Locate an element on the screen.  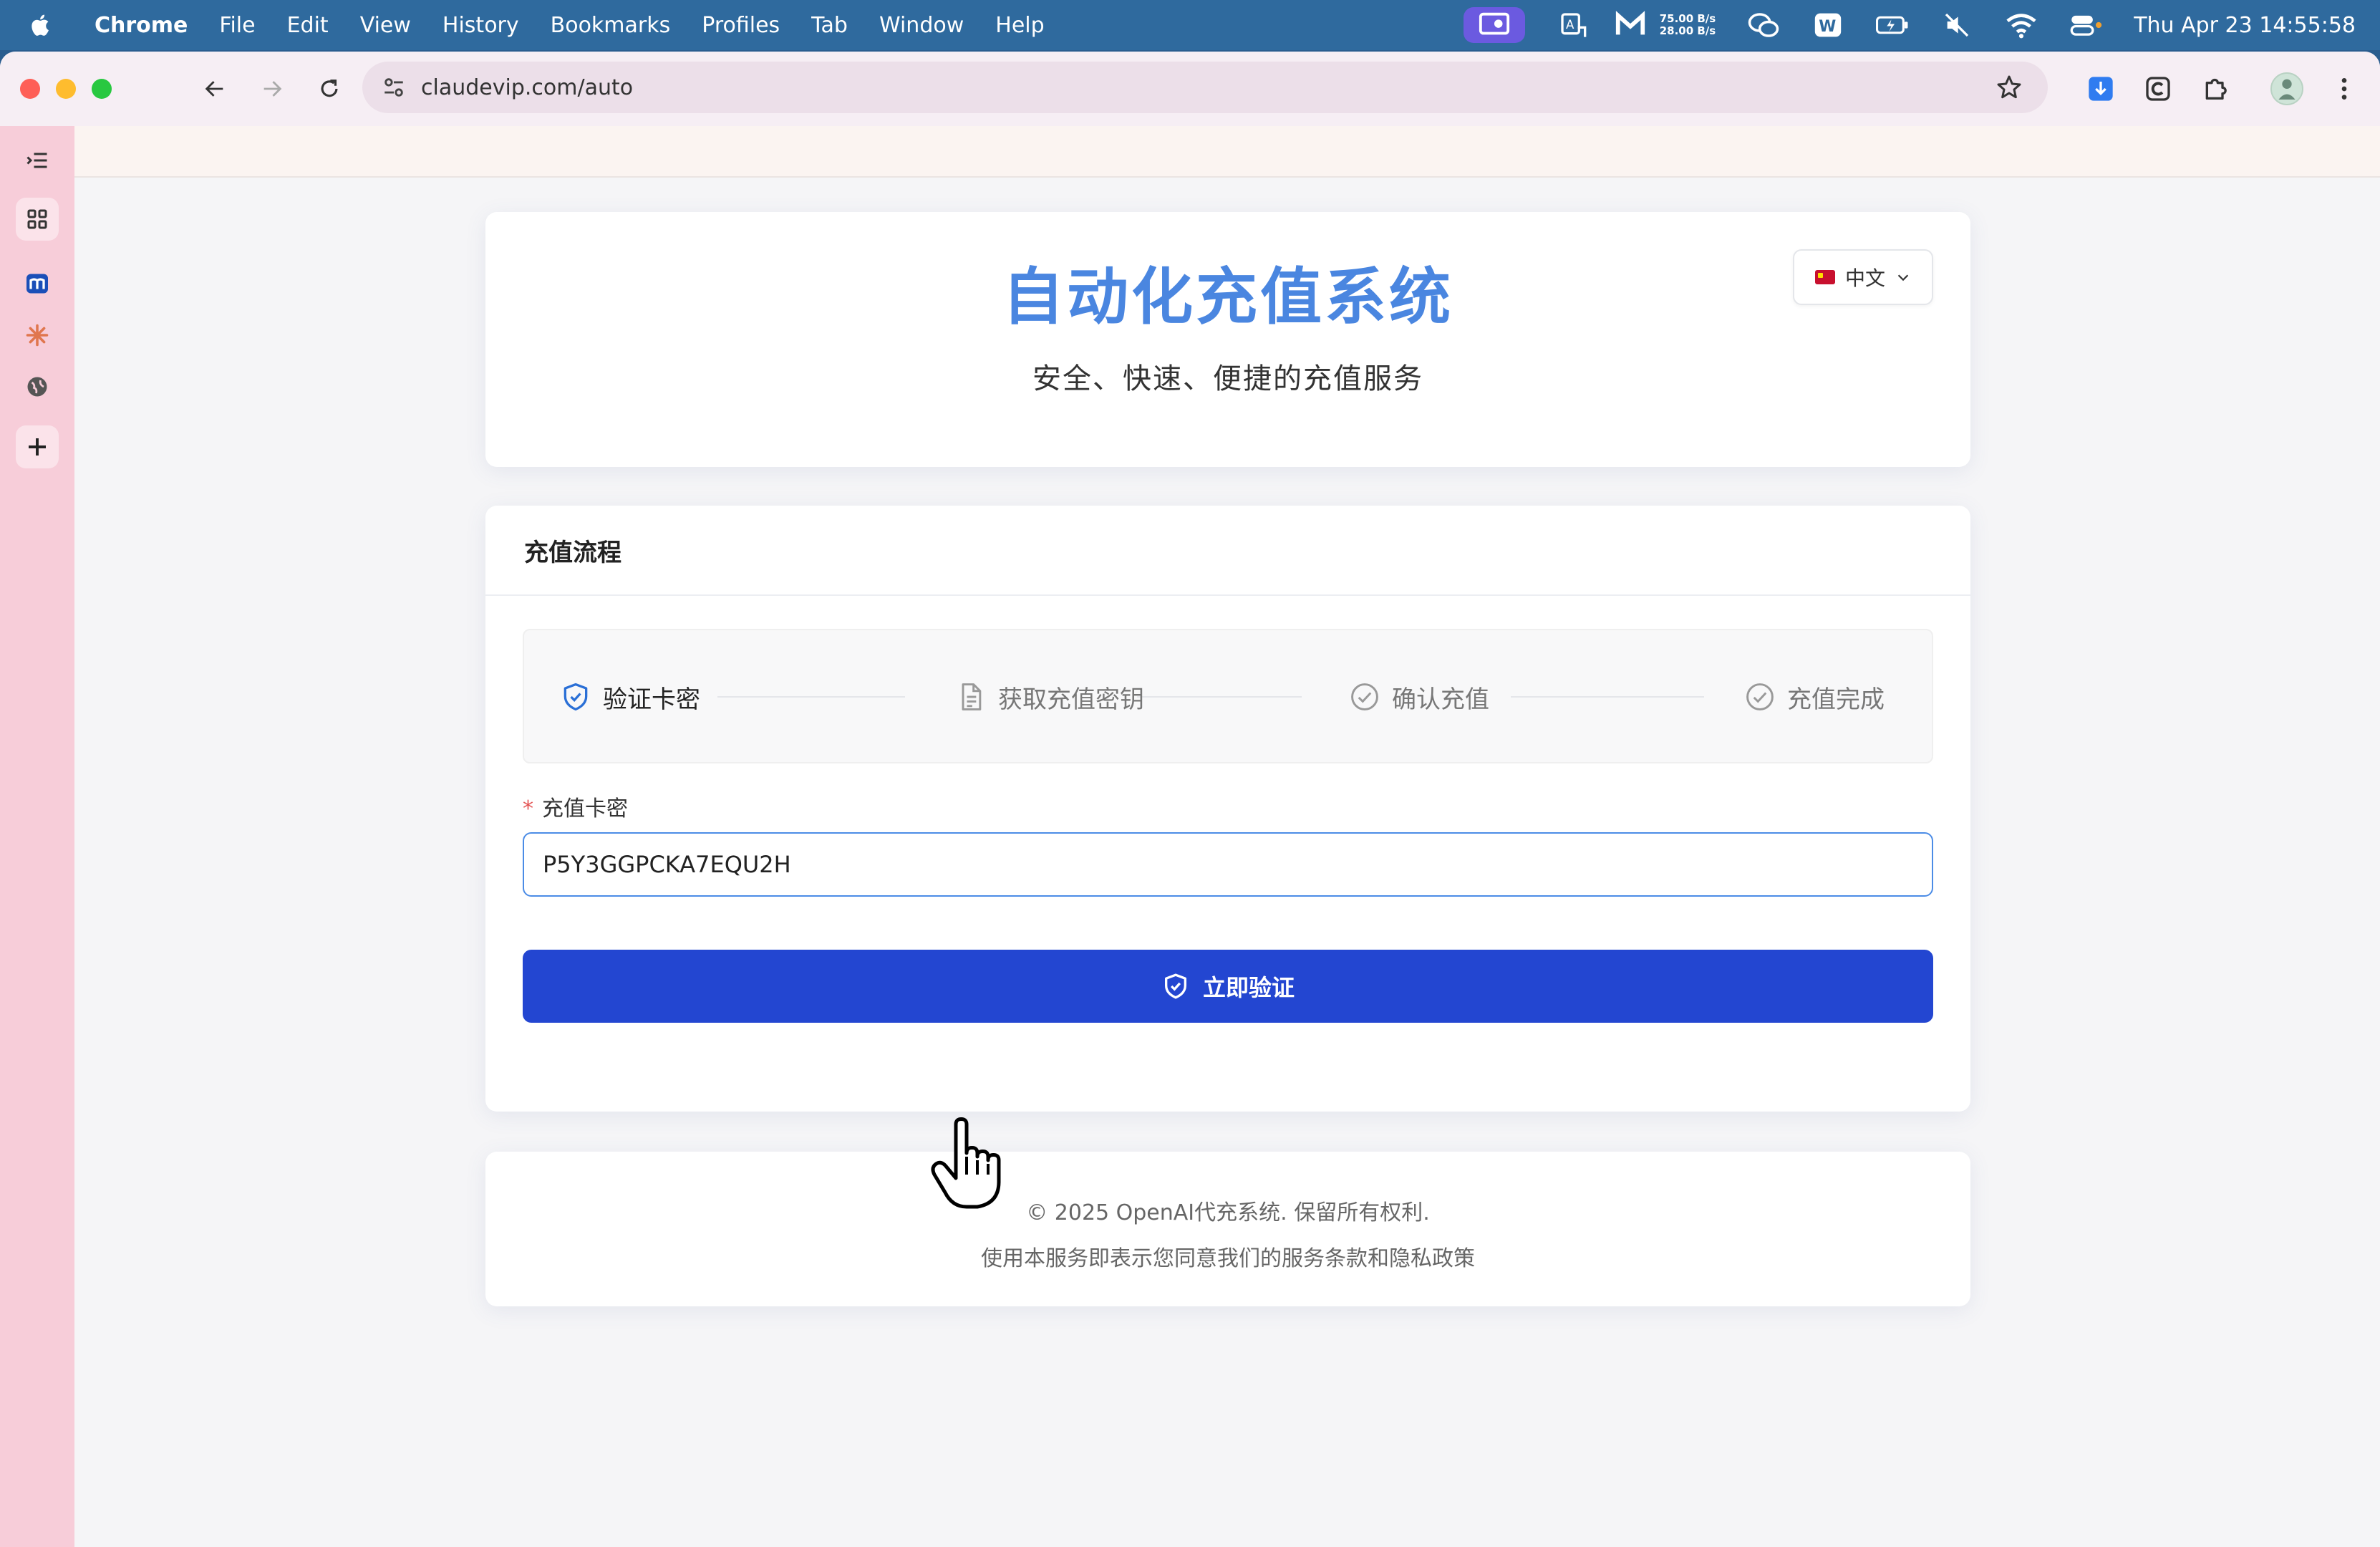
sidebar-toggle-button is located at coordinates (37, 160).